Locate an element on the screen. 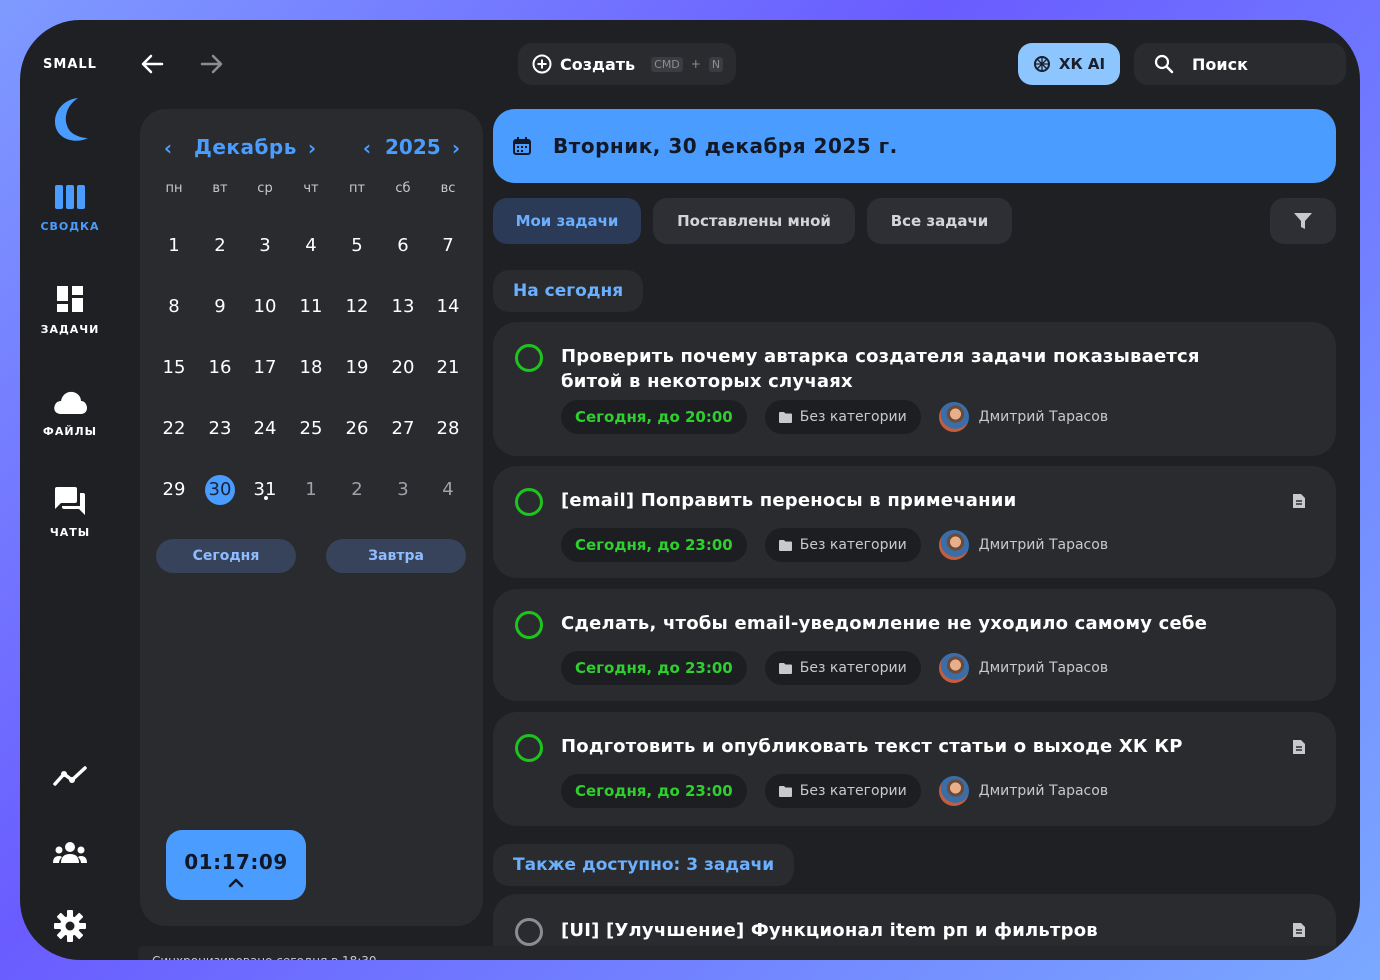 This screenshot has width=1380, height=980. moon-logo-icon is located at coordinates (72, 120).